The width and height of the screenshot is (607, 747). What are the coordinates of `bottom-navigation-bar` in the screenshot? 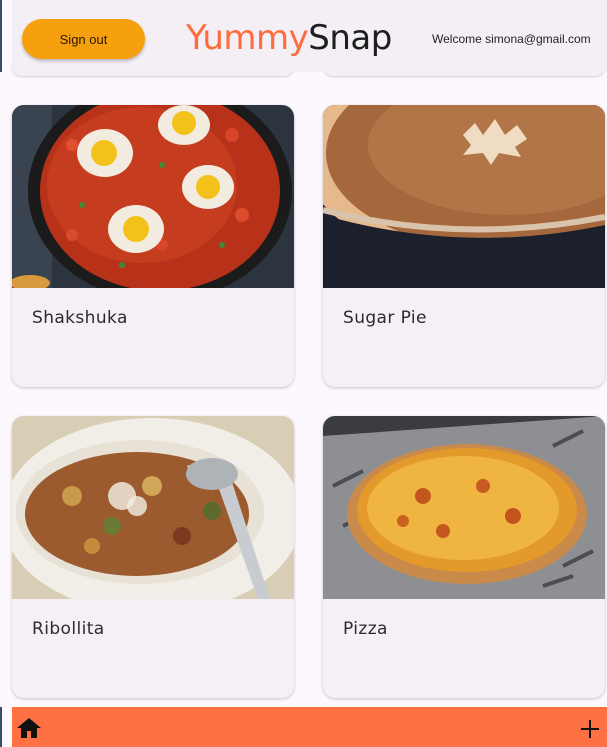 It's located at (309, 727).